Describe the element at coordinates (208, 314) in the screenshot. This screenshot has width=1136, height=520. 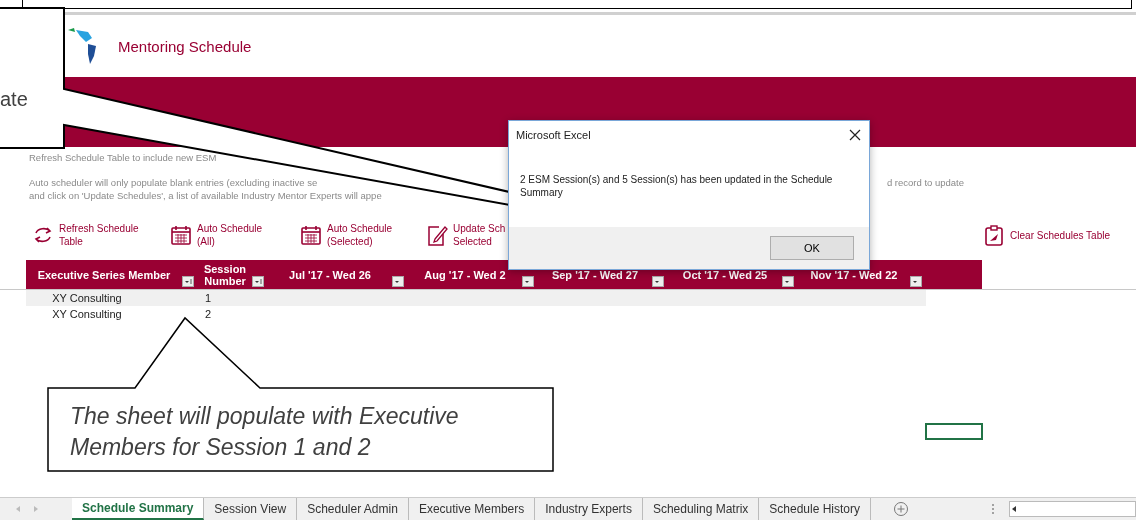
I see `table-cell: 2` at that location.